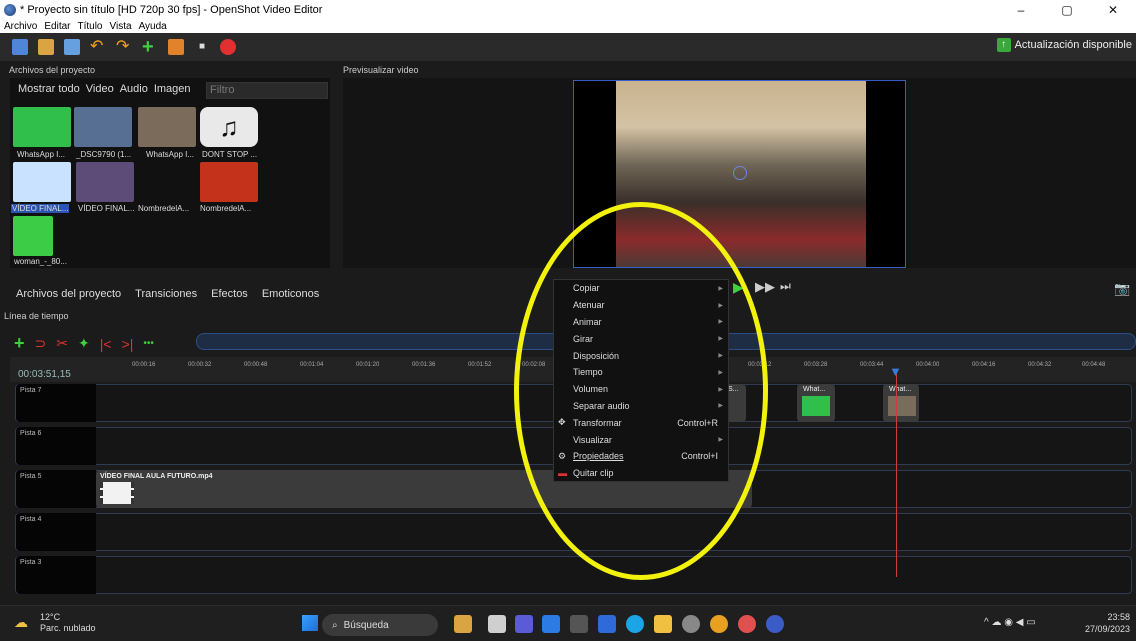 The height and width of the screenshot is (641, 1136). I want to click on weather-widget: 12°C Parc. nublado, so click(68, 623).